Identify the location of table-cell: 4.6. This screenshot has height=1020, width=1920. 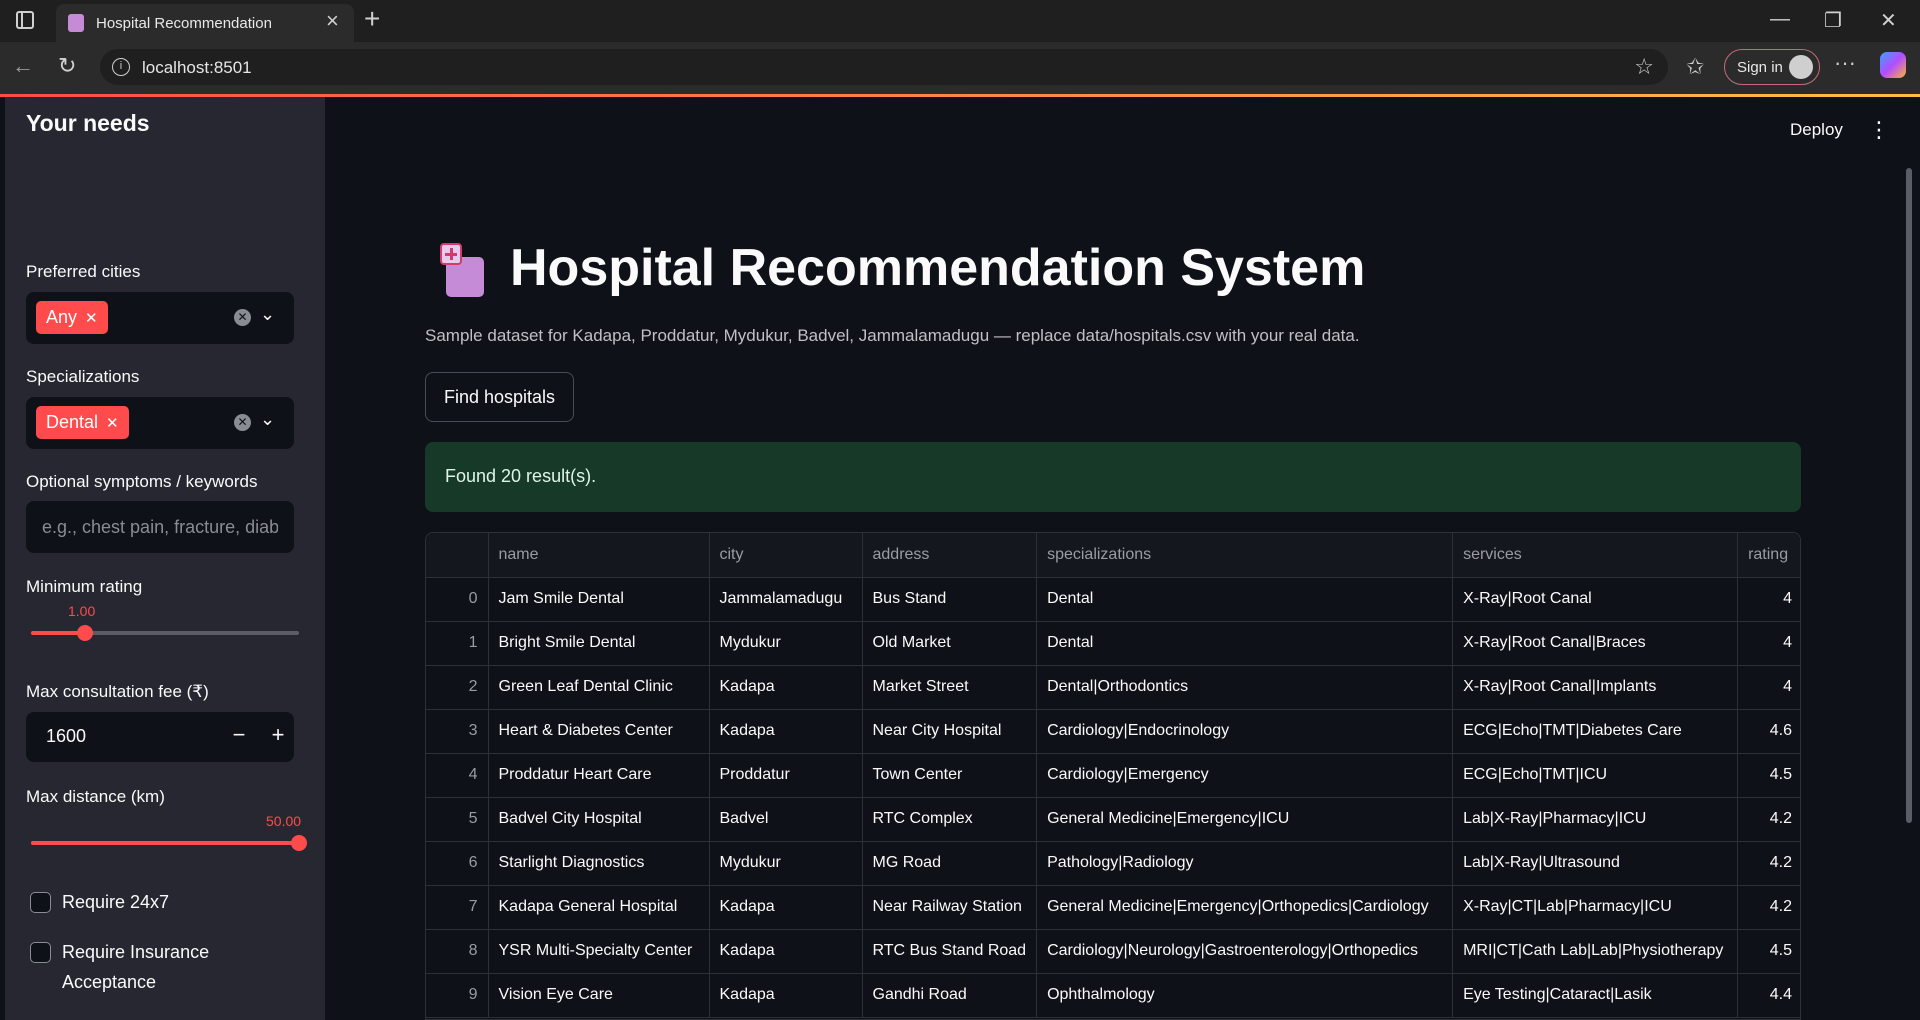
(1768, 731).